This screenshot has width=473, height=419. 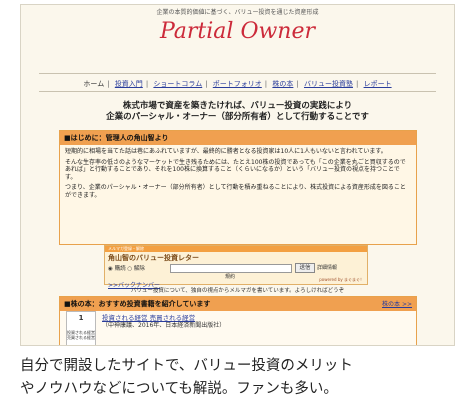 I want to click on book-cover-thumbnail: 1 投資される経営 売買される経営, so click(x=81, y=328).